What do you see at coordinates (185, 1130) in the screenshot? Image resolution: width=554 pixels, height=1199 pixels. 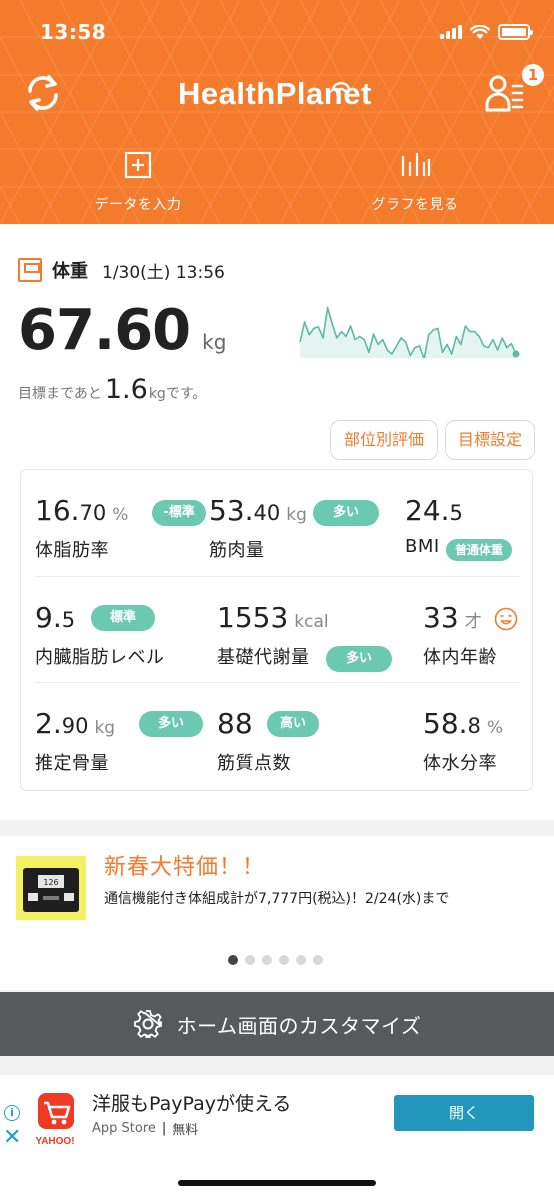 I see `ad-price: 無料` at bounding box center [185, 1130].